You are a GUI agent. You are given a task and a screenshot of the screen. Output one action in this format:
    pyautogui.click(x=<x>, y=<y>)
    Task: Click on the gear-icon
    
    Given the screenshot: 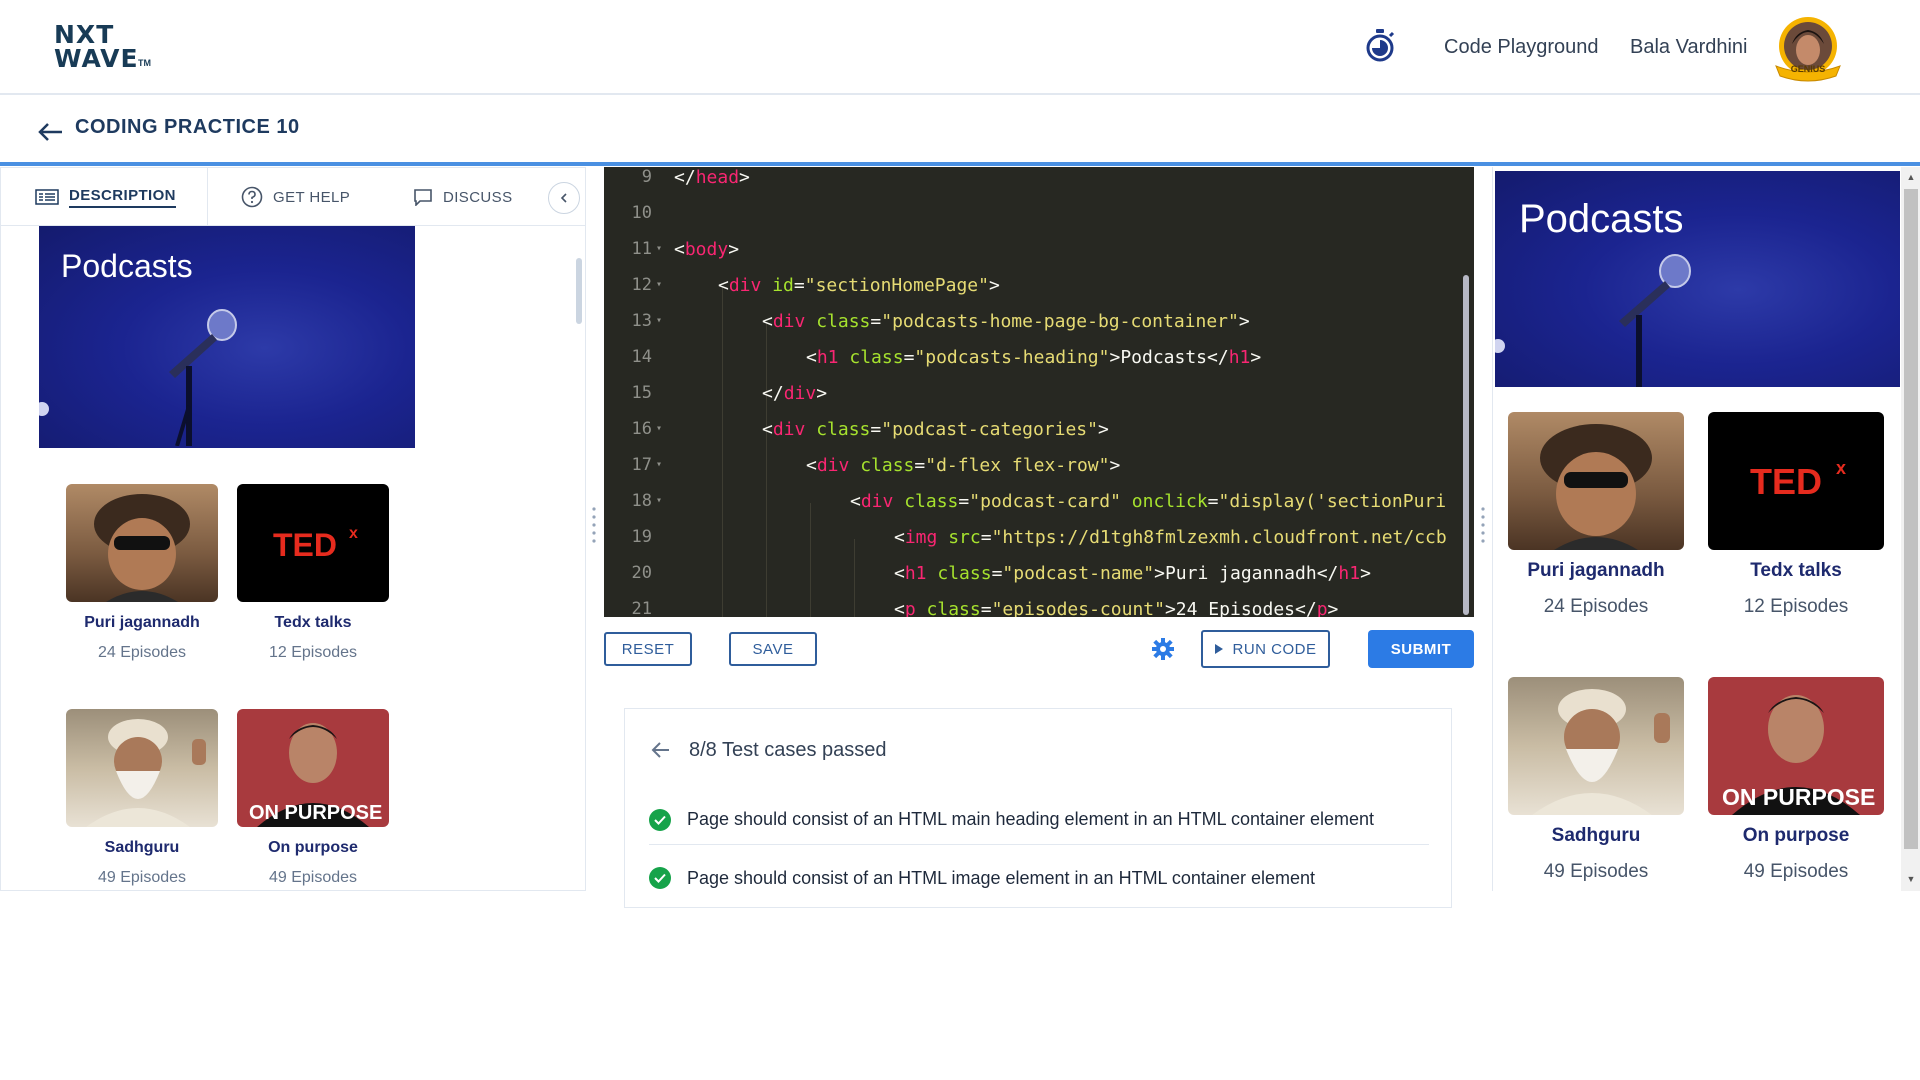 What is the action you would take?
    pyautogui.click(x=1163, y=649)
    